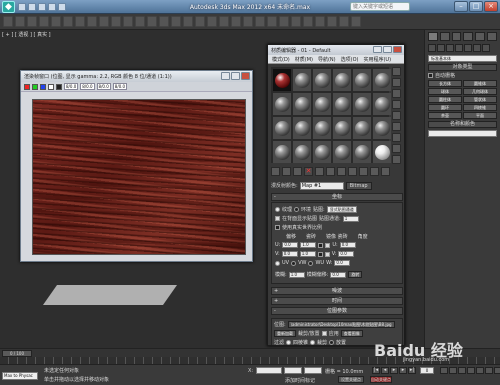  I want to click on go-to-parent-icon, so click(374, 171).